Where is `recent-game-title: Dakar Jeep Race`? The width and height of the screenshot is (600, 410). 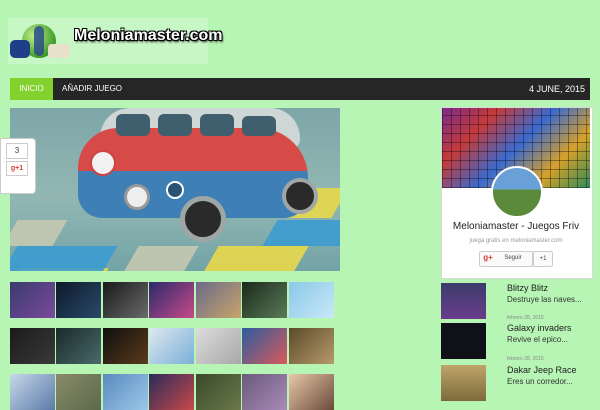
recent-game-title: Dakar Jeep Race is located at coordinates (542, 370).